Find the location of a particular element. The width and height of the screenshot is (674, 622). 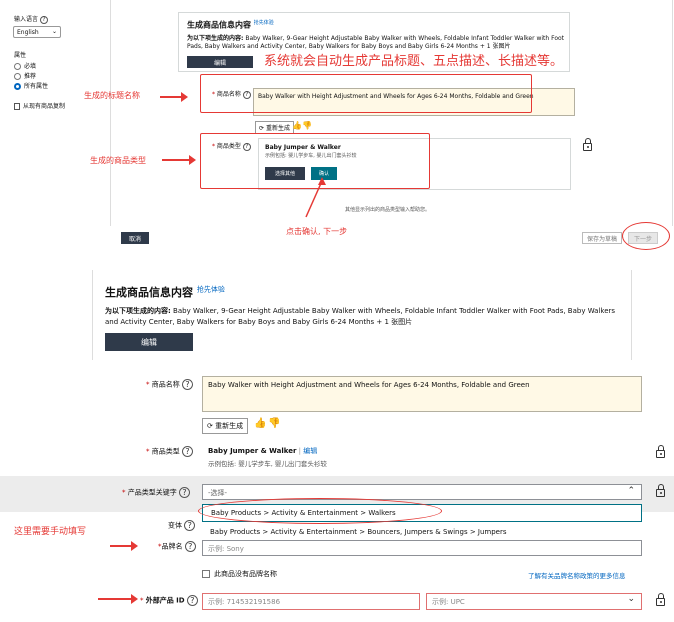

highlight-next is located at coordinates (646, 236).